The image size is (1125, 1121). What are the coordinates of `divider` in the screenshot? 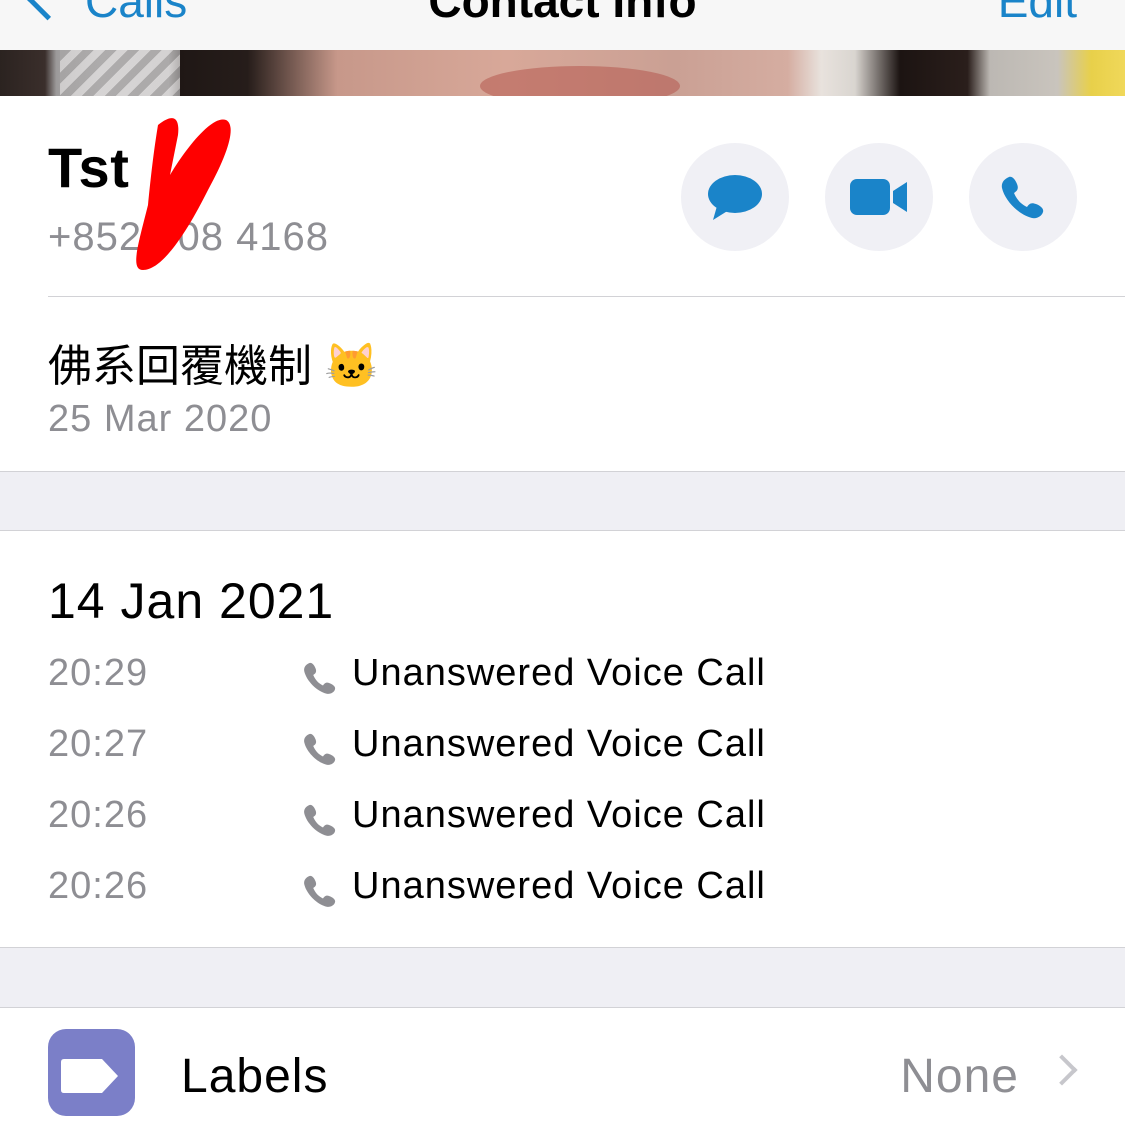 It's located at (586, 296).